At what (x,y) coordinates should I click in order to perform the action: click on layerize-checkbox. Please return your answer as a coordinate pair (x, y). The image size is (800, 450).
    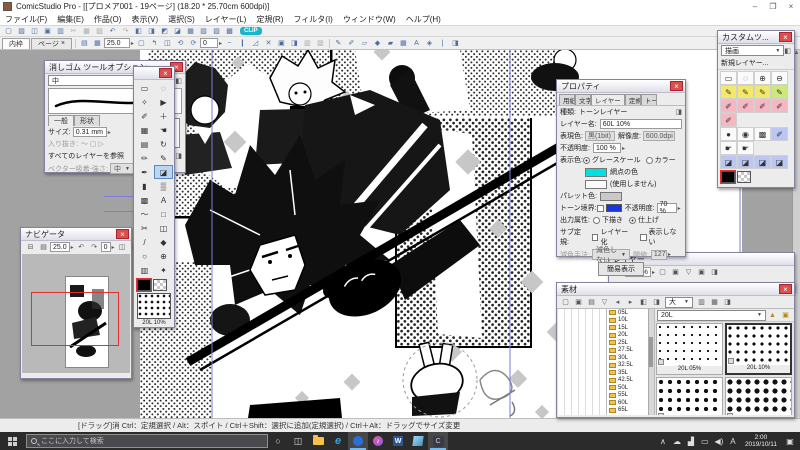
    Looking at the image, I should click on (595, 237).